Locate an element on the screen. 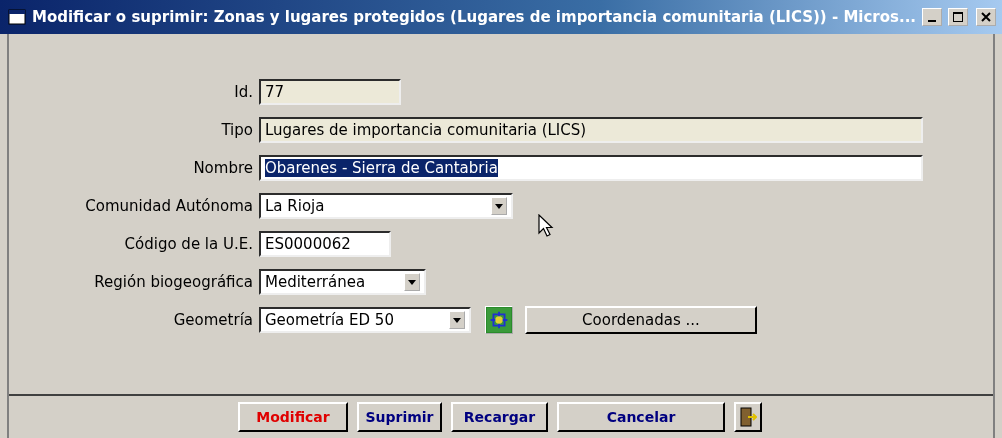 The height and width of the screenshot is (438, 1002). field-label: Tipo is located at coordinates (237, 130).